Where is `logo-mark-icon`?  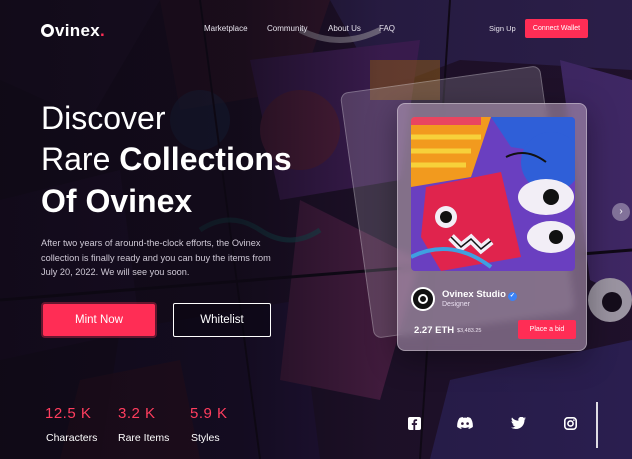 logo-mark-icon is located at coordinates (47, 30).